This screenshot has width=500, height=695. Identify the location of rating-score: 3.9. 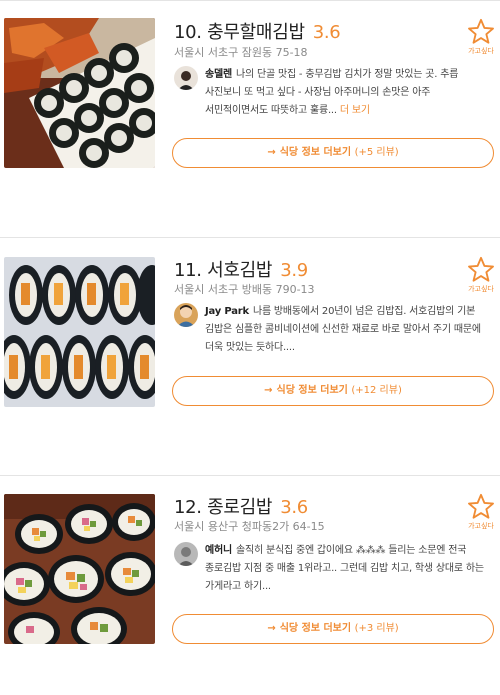
(294, 270).